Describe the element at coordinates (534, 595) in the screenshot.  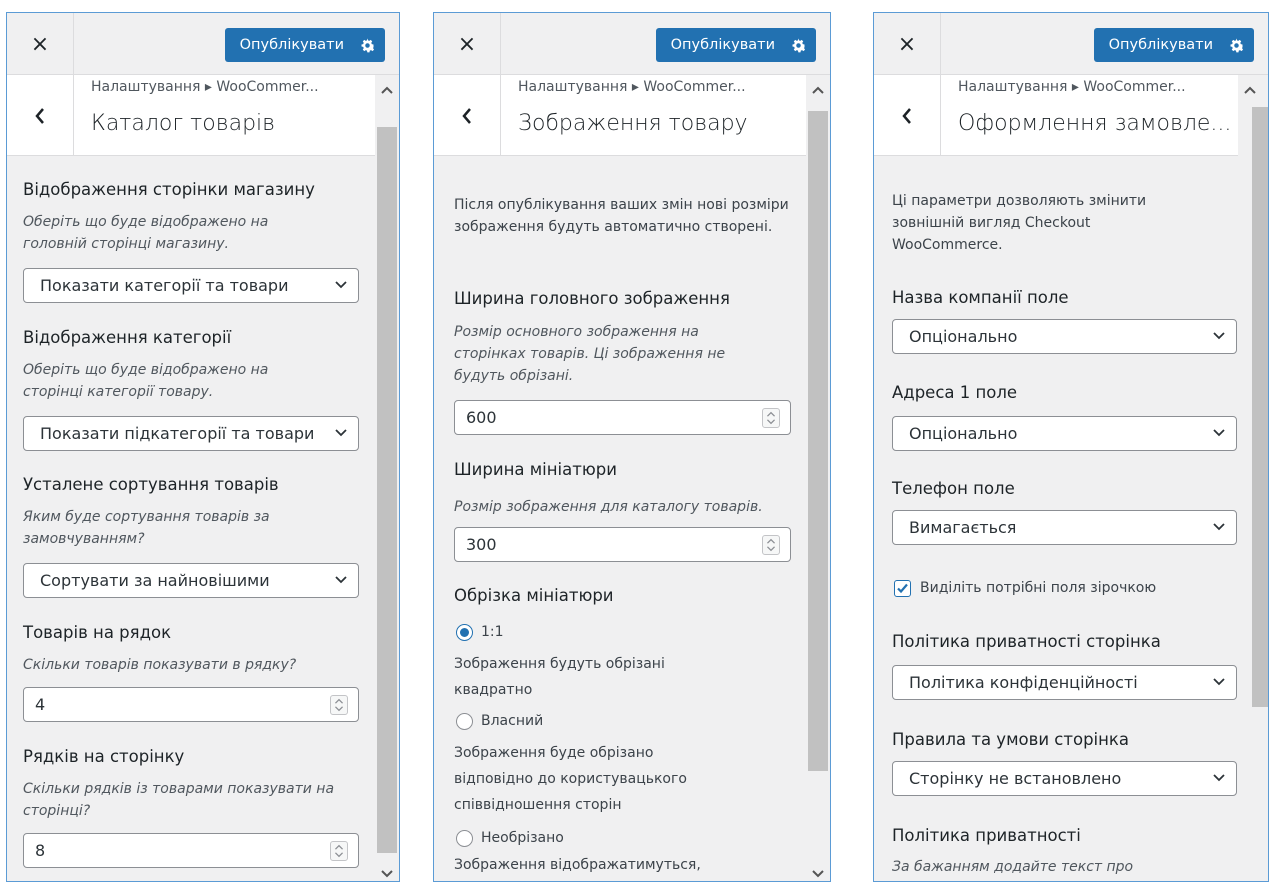
I see `cropping-heading: Обрізка мініатюри` at that location.